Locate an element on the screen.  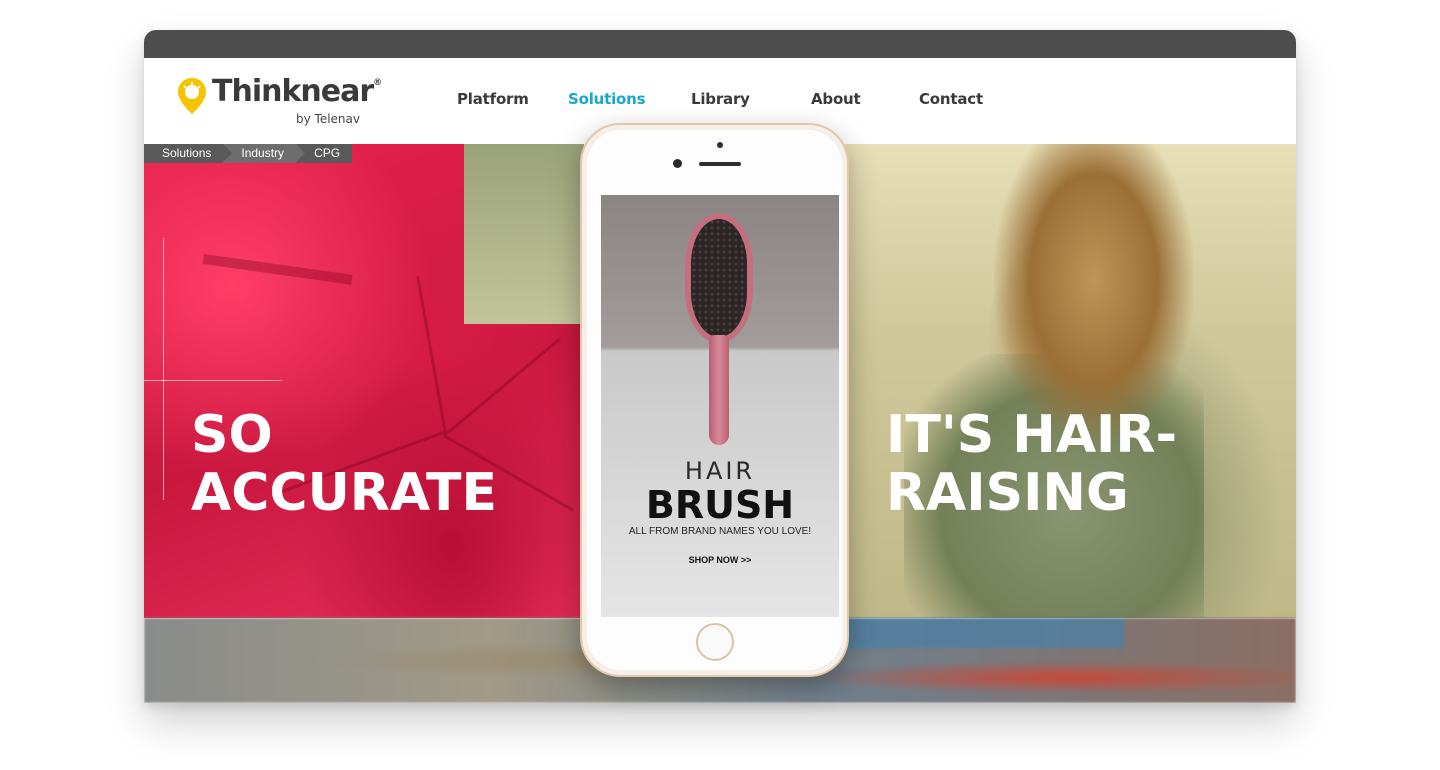
decorative-line-vertical is located at coordinates (163, 369).